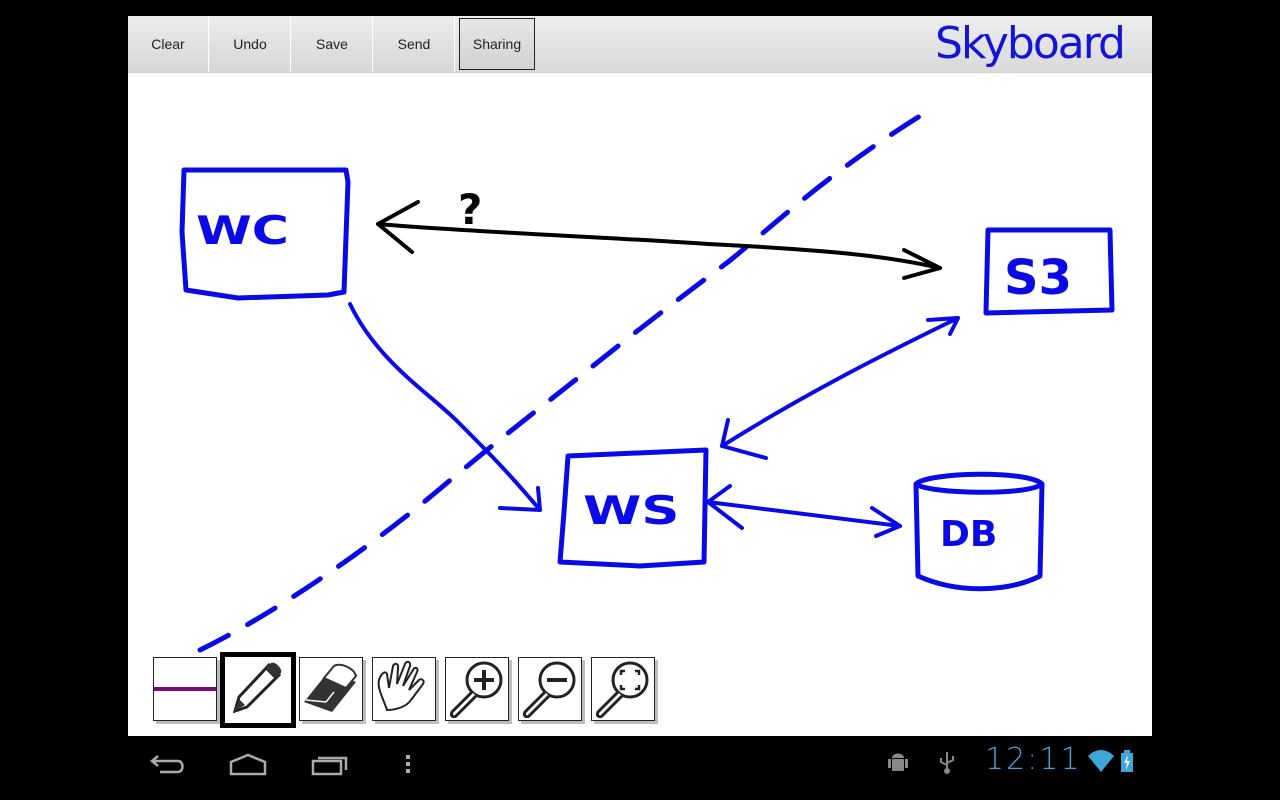  I want to click on home-icon, so click(248, 764).